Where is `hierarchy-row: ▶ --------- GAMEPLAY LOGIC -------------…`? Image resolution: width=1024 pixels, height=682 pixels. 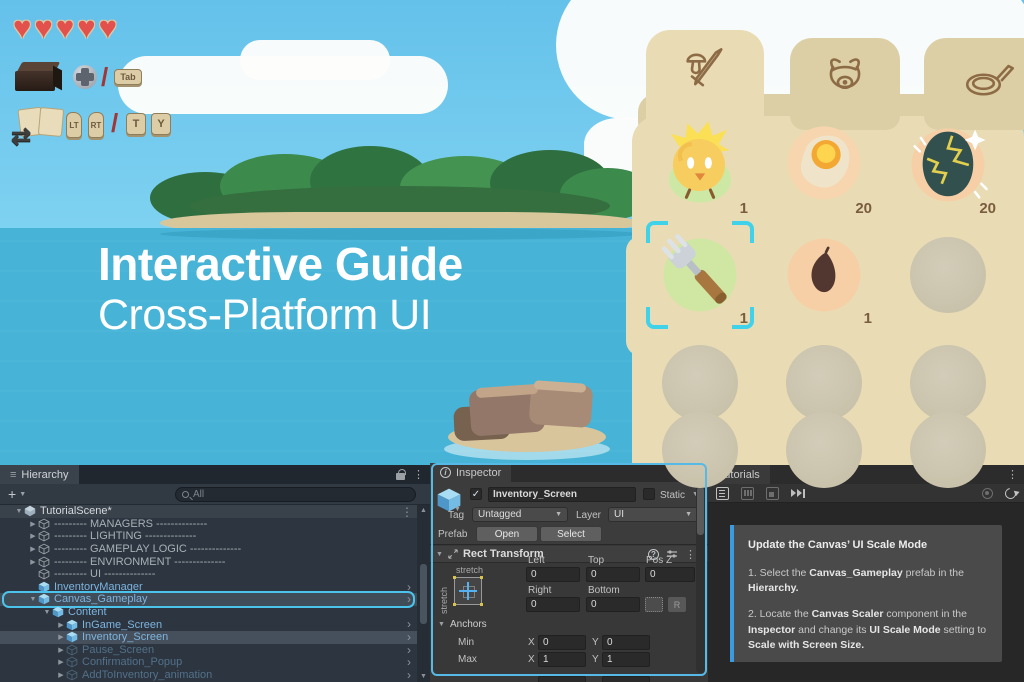 hierarchy-row: ▶ --------- GAMEPLAY LOGIC -------------… is located at coordinates (208, 549).